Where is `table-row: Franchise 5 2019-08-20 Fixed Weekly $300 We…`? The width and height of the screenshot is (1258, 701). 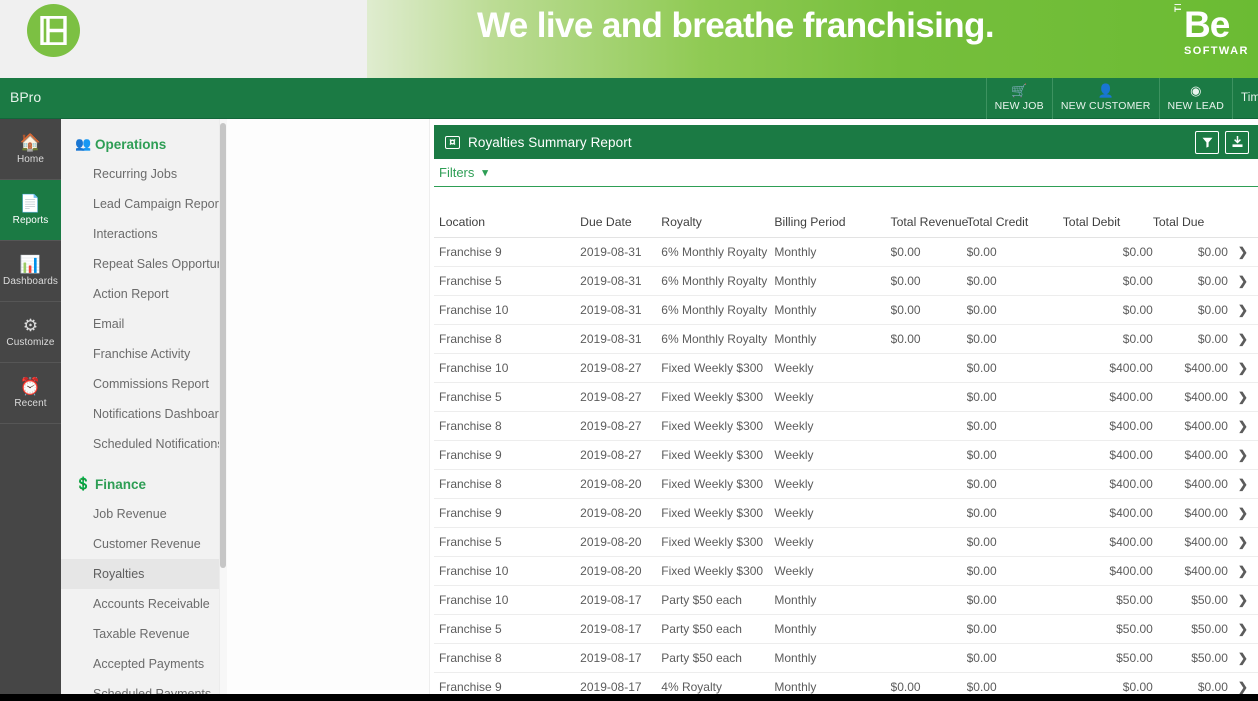
table-row: Franchise 5 2019-08-20 Fixed Weekly $300 We… is located at coordinates (846, 542).